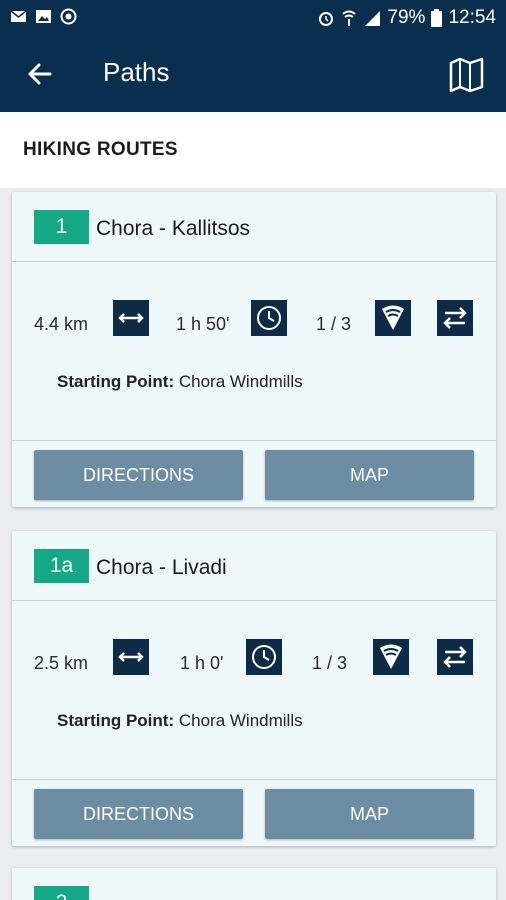  I want to click on route-number-badge: 2, so click(61, 893).